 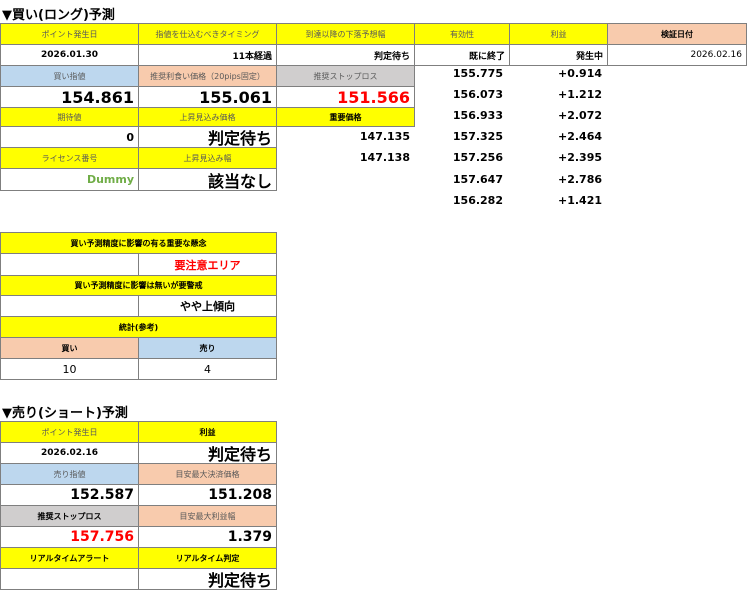 I want to click on long-point-date: 2026.01.30, so click(x=69, y=55).